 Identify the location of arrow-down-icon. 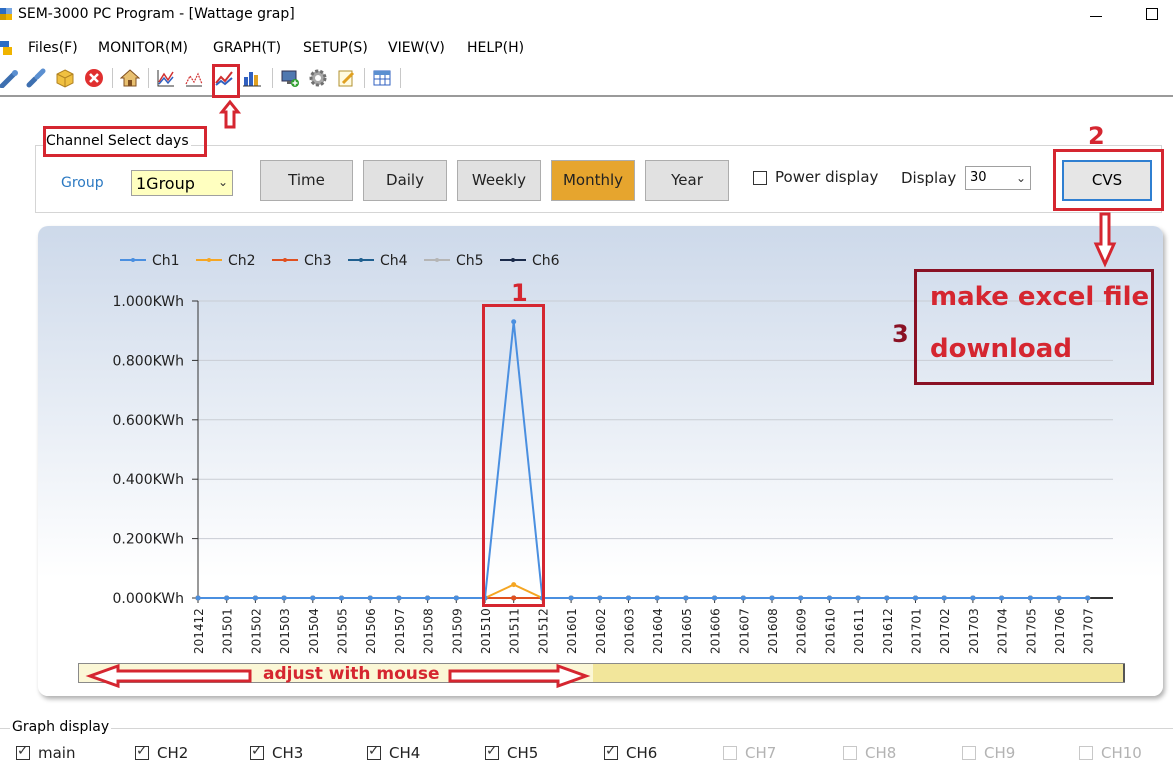
(1105, 240).